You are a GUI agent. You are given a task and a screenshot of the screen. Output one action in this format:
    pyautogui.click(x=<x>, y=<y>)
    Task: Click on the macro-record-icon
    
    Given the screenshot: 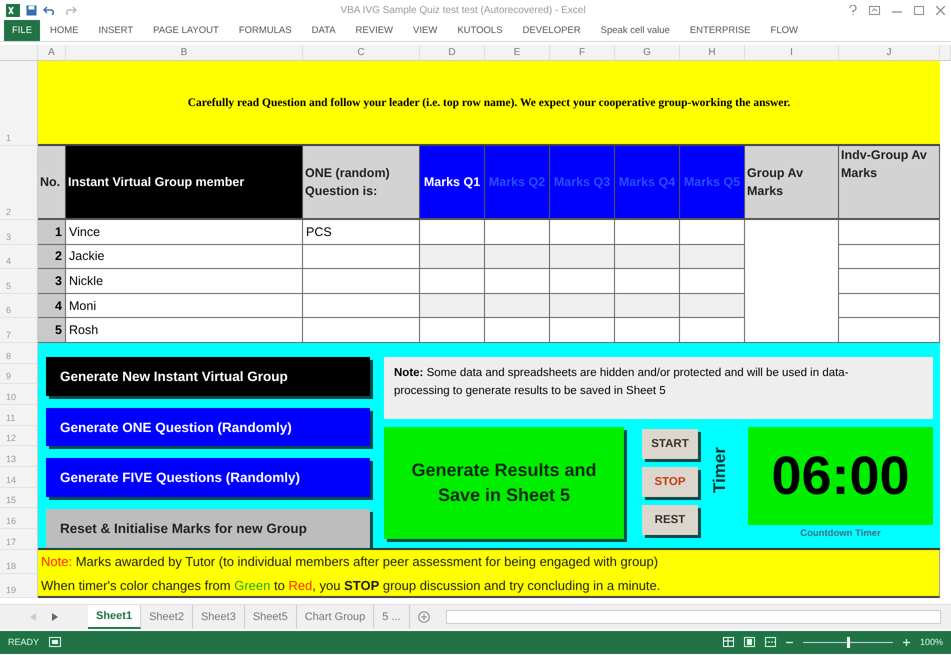 What is the action you would take?
    pyautogui.click(x=55, y=642)
    